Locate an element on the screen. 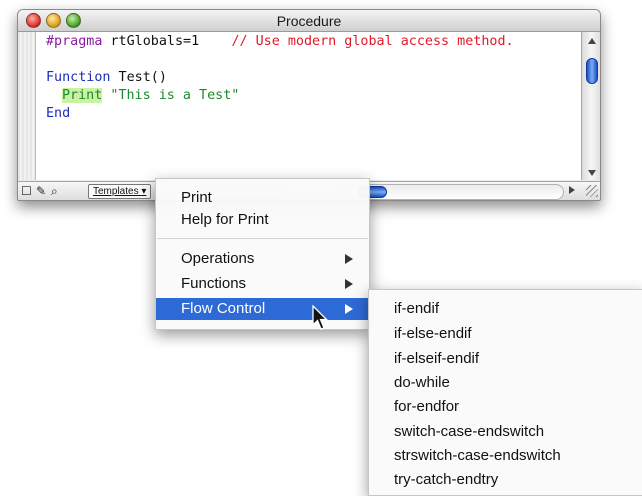 The height and width of the screenshot is (496, 642). code-comment: // Use modern global access method. is located at coordinates (372, 41).